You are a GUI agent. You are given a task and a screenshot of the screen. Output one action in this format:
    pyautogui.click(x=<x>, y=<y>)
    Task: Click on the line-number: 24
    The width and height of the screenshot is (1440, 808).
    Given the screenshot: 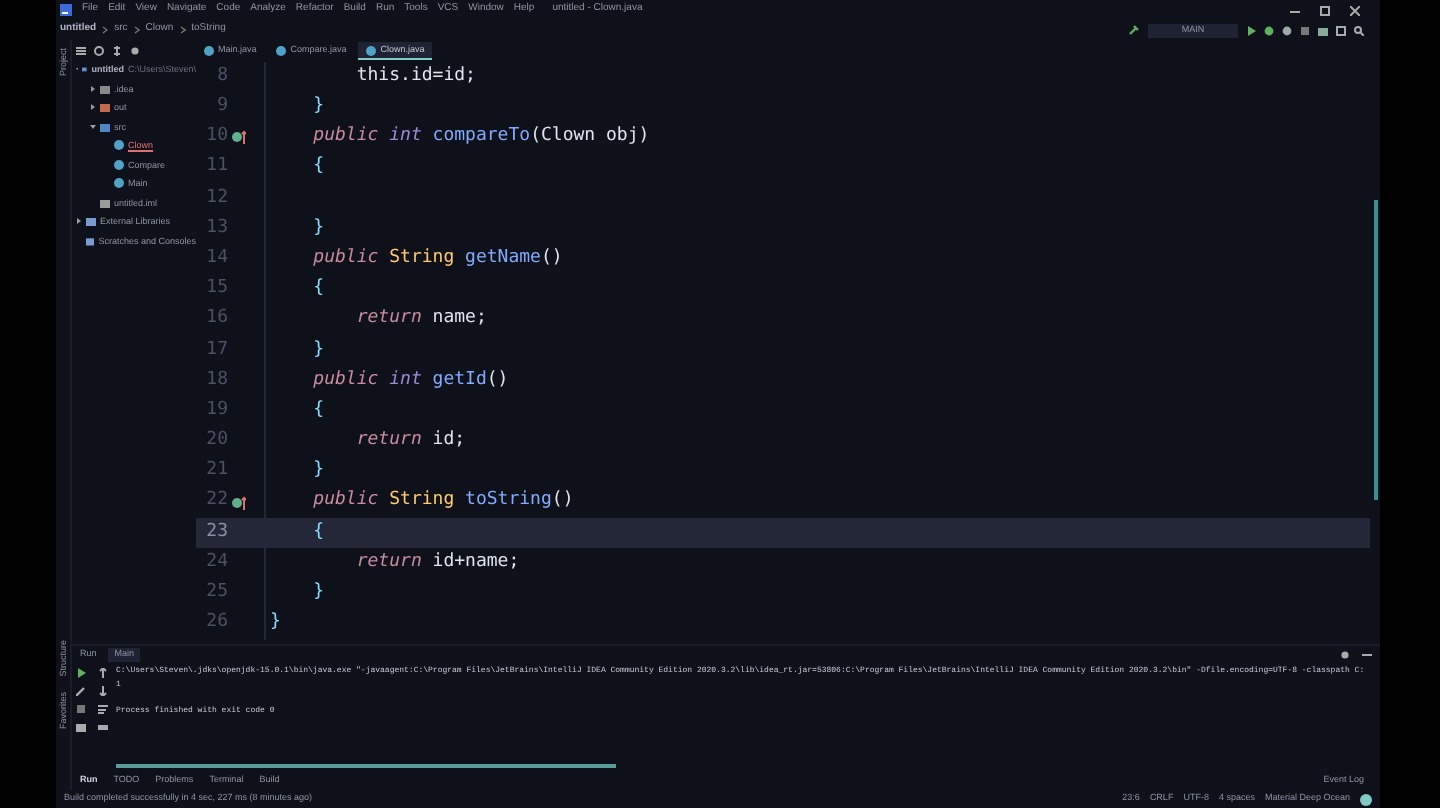 What is the action you would take?
    pyautogui.click(x=216, y=562)
    